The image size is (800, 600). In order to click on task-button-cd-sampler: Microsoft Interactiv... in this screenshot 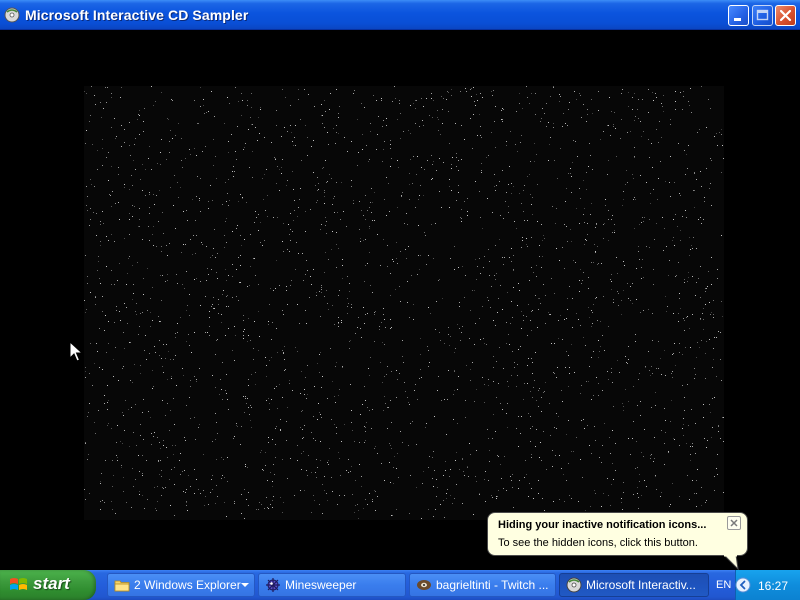, I will do `click(634, 585)`.